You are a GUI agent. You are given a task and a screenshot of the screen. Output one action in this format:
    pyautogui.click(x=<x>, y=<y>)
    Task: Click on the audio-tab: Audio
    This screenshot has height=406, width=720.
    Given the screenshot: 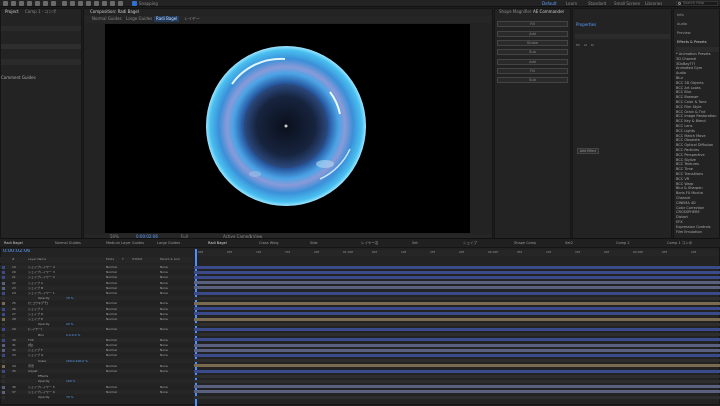 What is the action you would take?
    pyautogui.click(x=682, y=24)
    